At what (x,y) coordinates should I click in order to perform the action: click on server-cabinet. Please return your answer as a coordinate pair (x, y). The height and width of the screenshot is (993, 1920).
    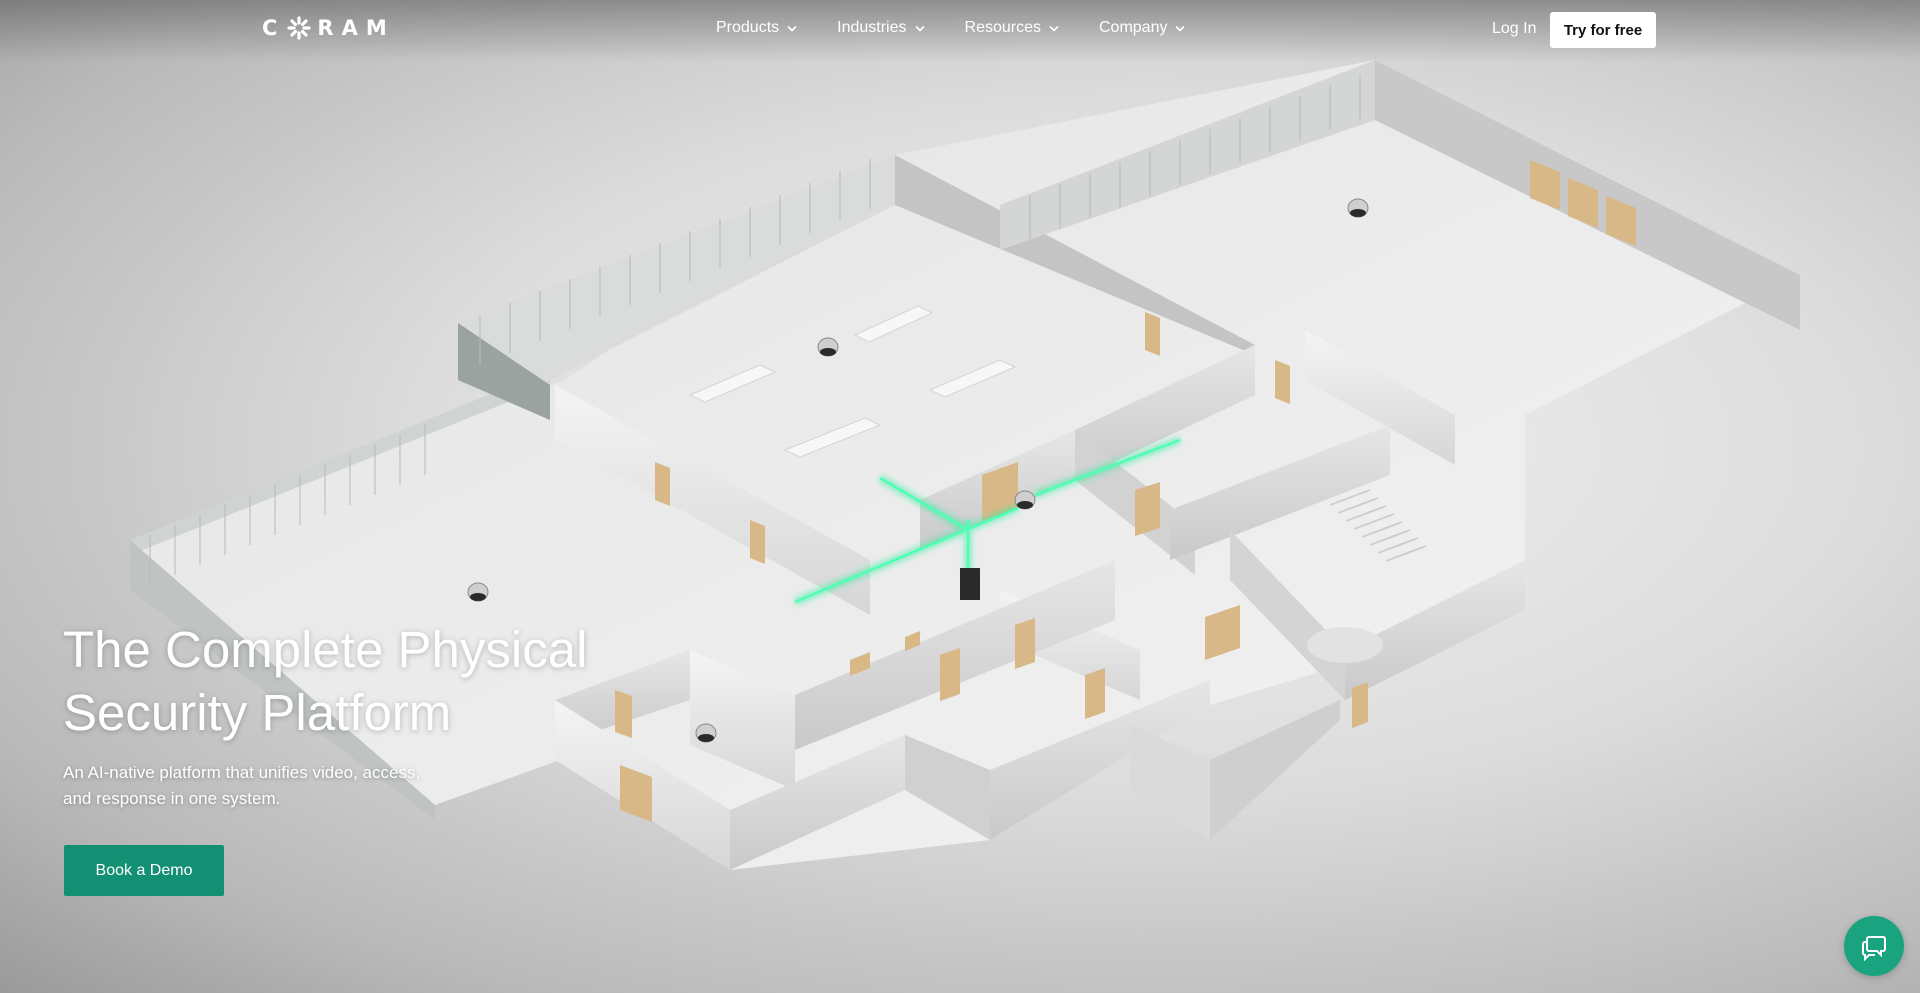
    Looking at the image, I should click on (970, 584).